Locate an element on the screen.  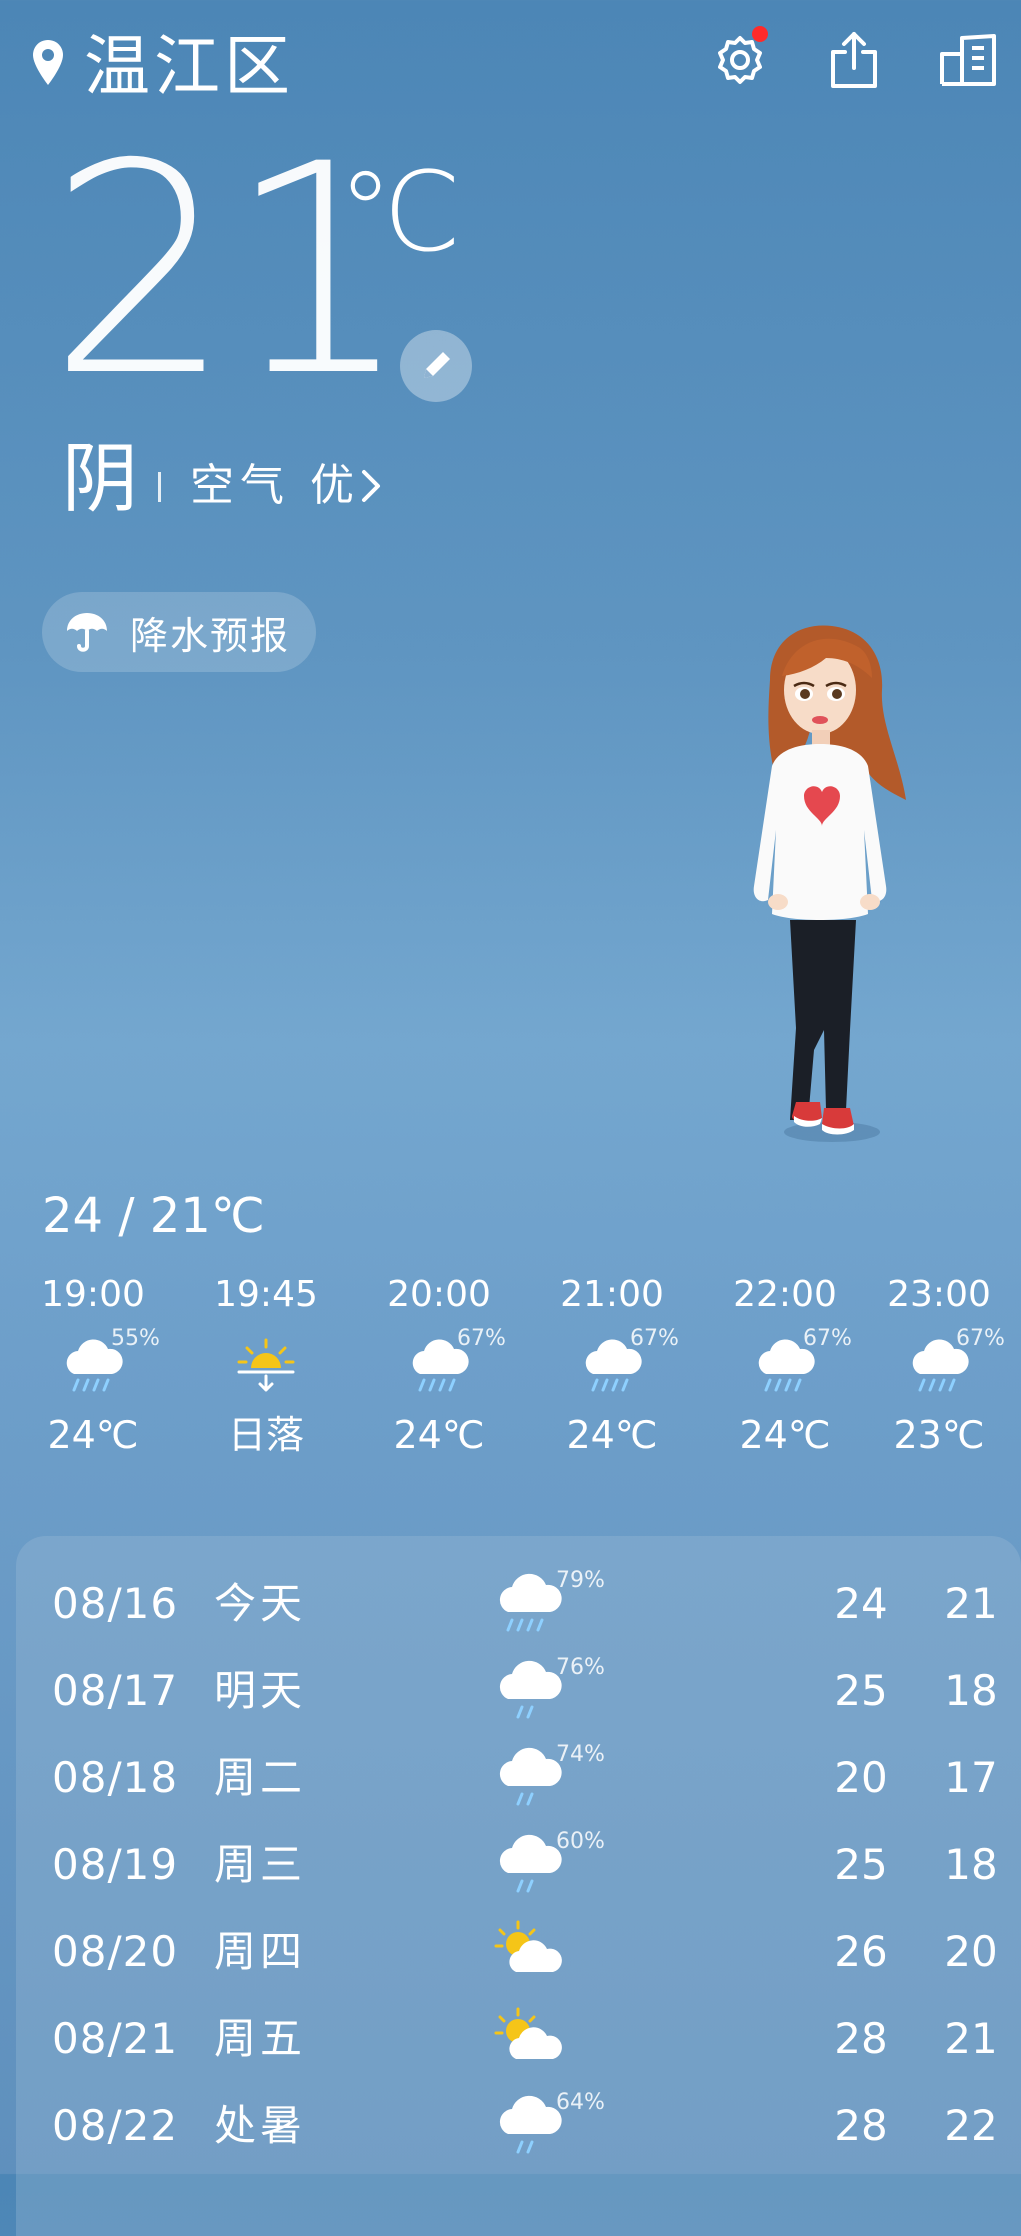
divider is located at coordinates (159, 487).